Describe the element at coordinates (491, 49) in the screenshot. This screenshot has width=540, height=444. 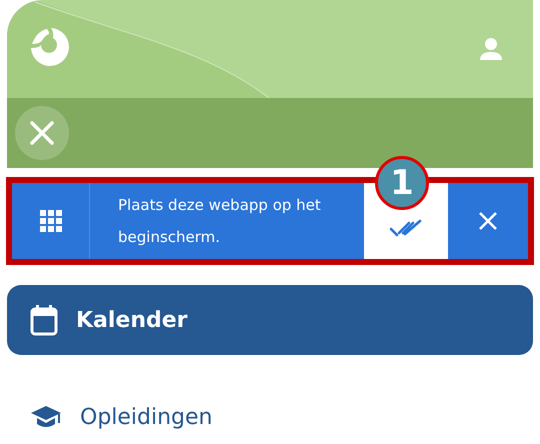
I see `user-icon` at that location.